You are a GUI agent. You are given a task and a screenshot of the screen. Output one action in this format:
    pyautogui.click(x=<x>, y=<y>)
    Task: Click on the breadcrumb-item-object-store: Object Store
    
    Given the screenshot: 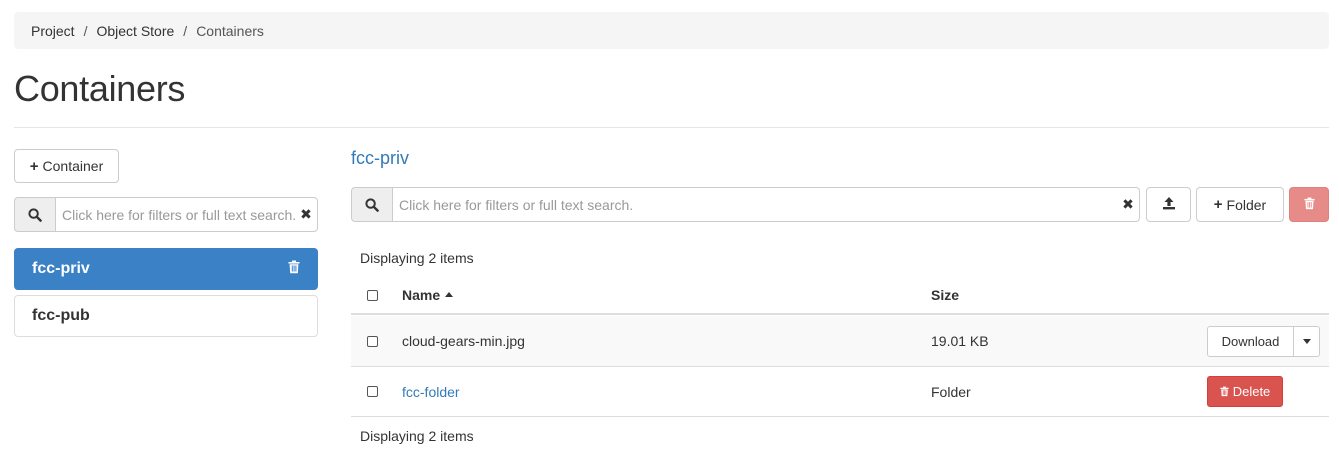 What is the action you would take?
    pyautogui.click(x=135, y=31)
    